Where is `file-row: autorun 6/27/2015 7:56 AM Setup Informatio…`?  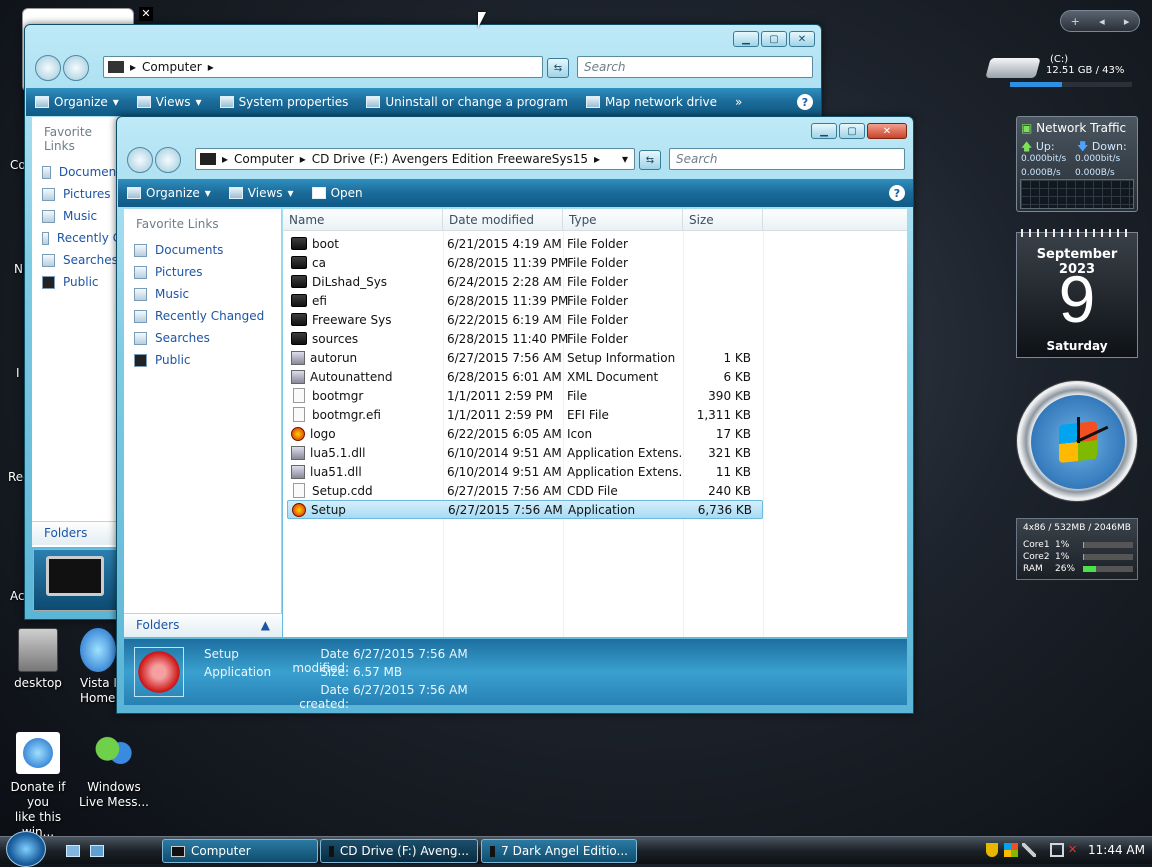
file-row: autorun 6/27/2015 7:56 AM Setup Informatio… is located at coordinates (525, 357).